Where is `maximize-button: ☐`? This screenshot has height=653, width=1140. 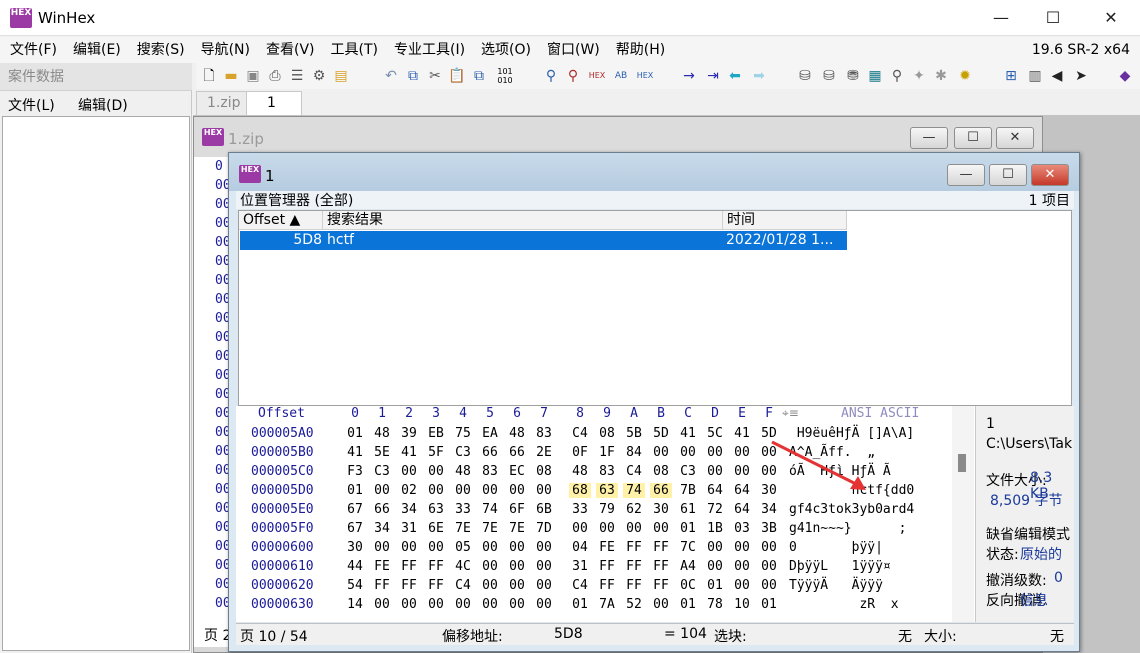
maximize-button: ☐ is located at coordinates (1053, 18).